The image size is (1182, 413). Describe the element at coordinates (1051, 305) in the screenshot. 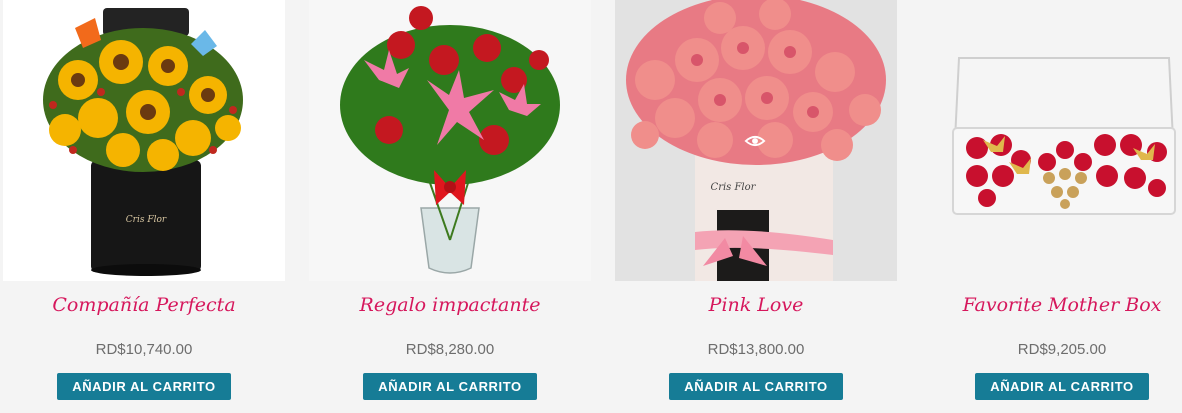

I see `product-title: Favorite Mother Box` at that location.